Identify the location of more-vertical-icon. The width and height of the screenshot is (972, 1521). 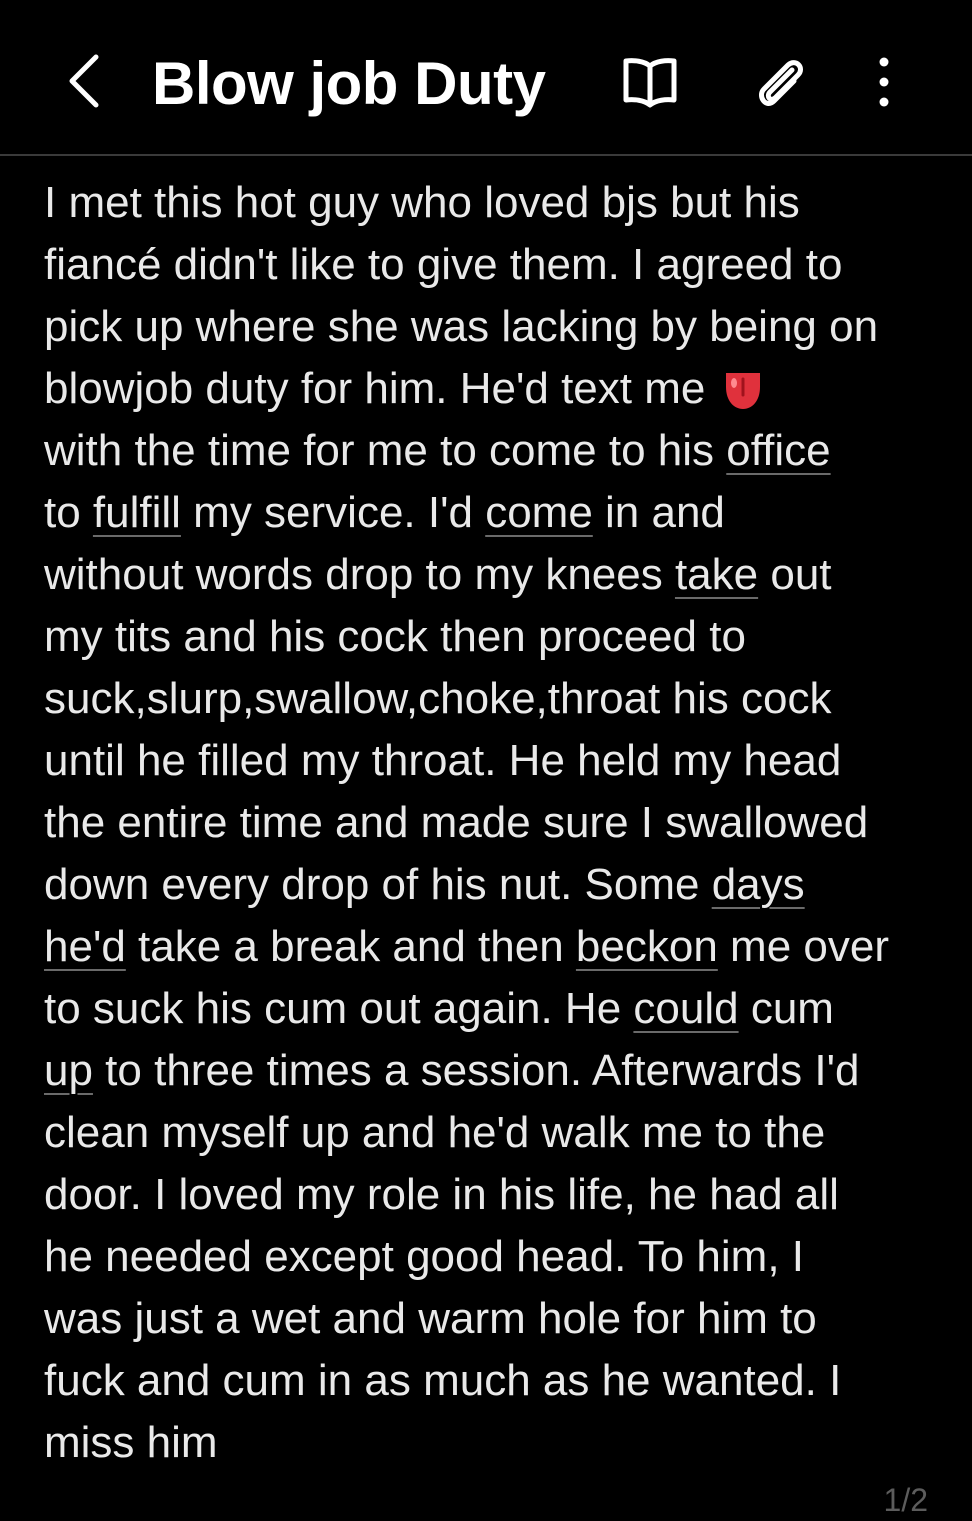
(884, 82).